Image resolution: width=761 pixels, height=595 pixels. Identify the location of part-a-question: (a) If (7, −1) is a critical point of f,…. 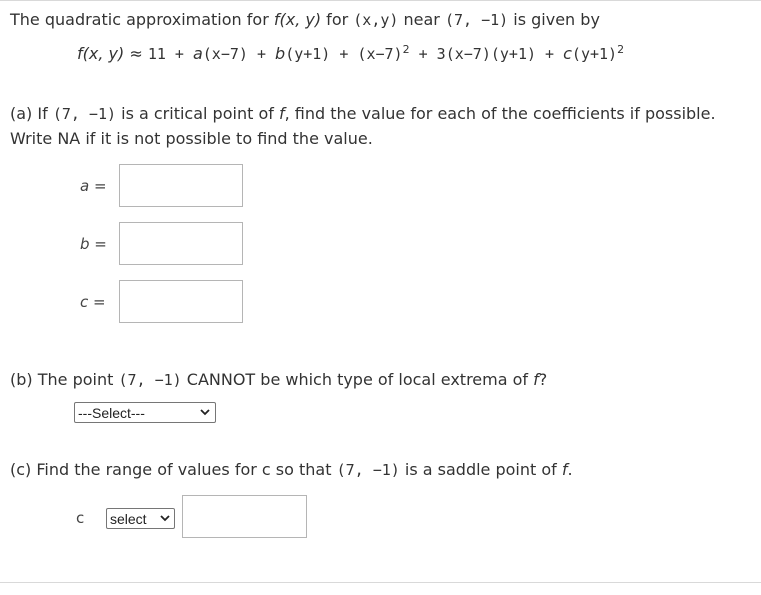
(363, 113).